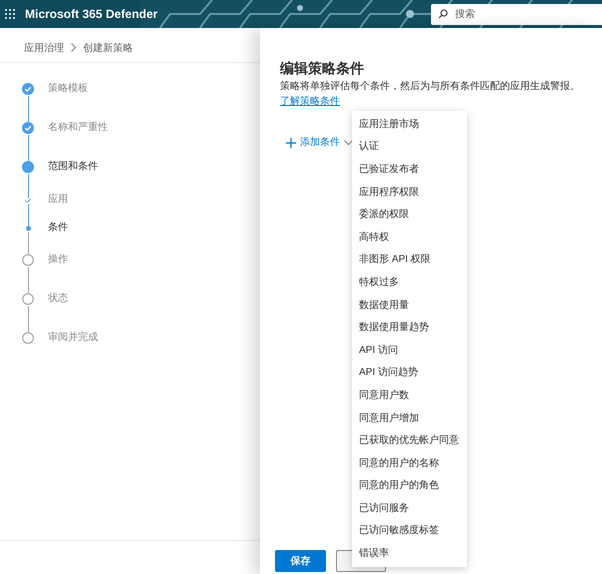  I want to click on panel-title: 编辑策略条件, so click(322, 68).